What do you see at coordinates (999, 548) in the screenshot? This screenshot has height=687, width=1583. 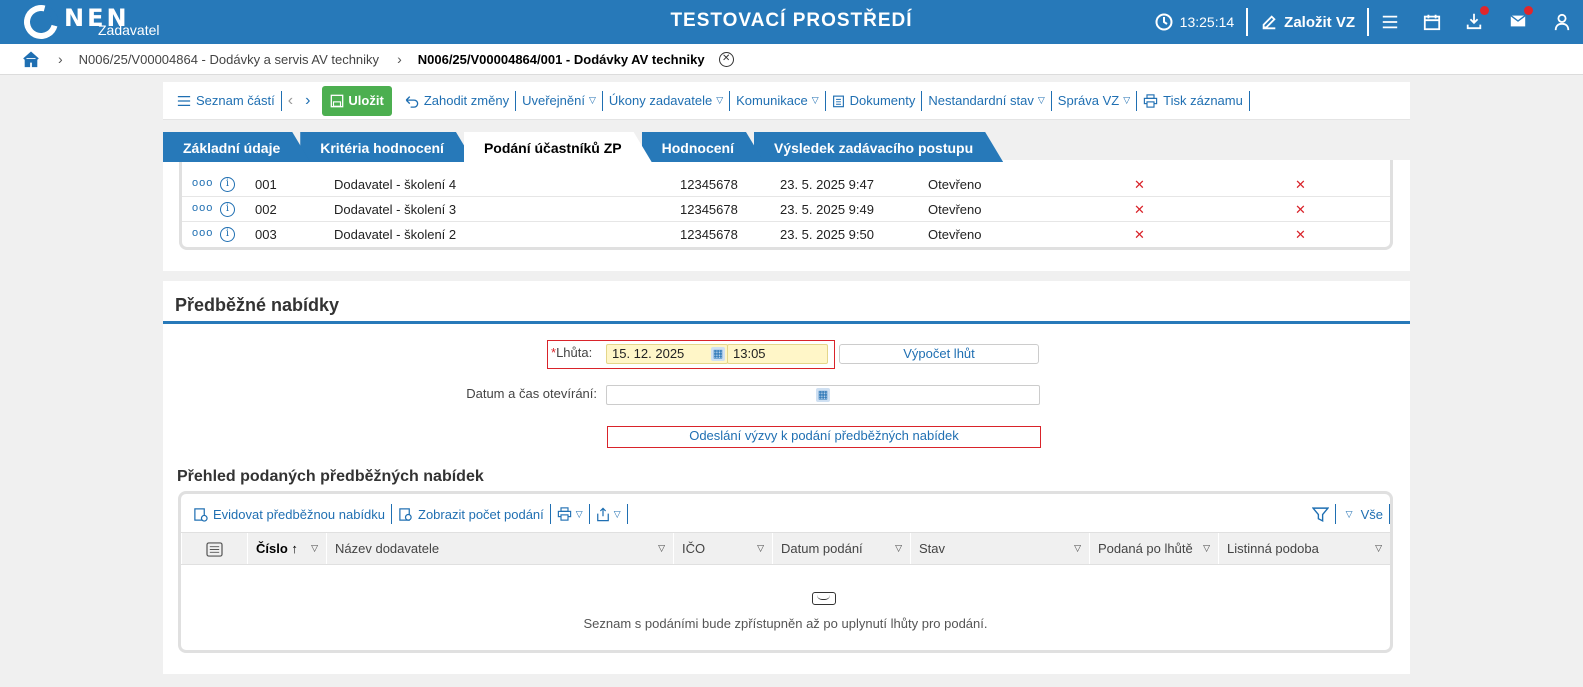 I see `column-state: Stav ▽` at bounding box center [999, 548].